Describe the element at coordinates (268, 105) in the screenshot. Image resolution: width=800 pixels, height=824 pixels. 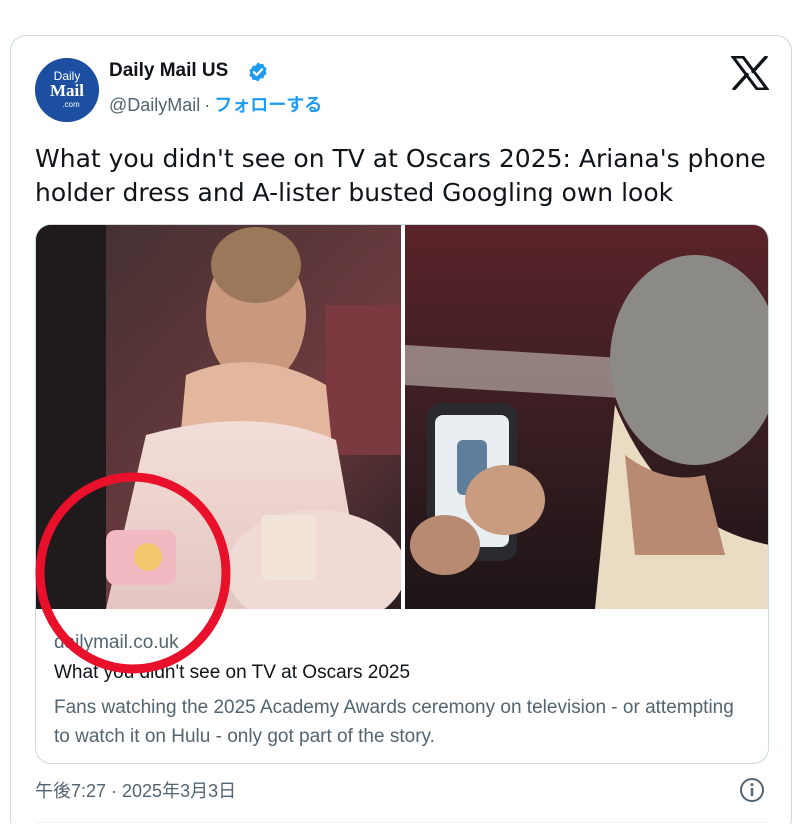
I see `follow-button: フォローする` at that location.